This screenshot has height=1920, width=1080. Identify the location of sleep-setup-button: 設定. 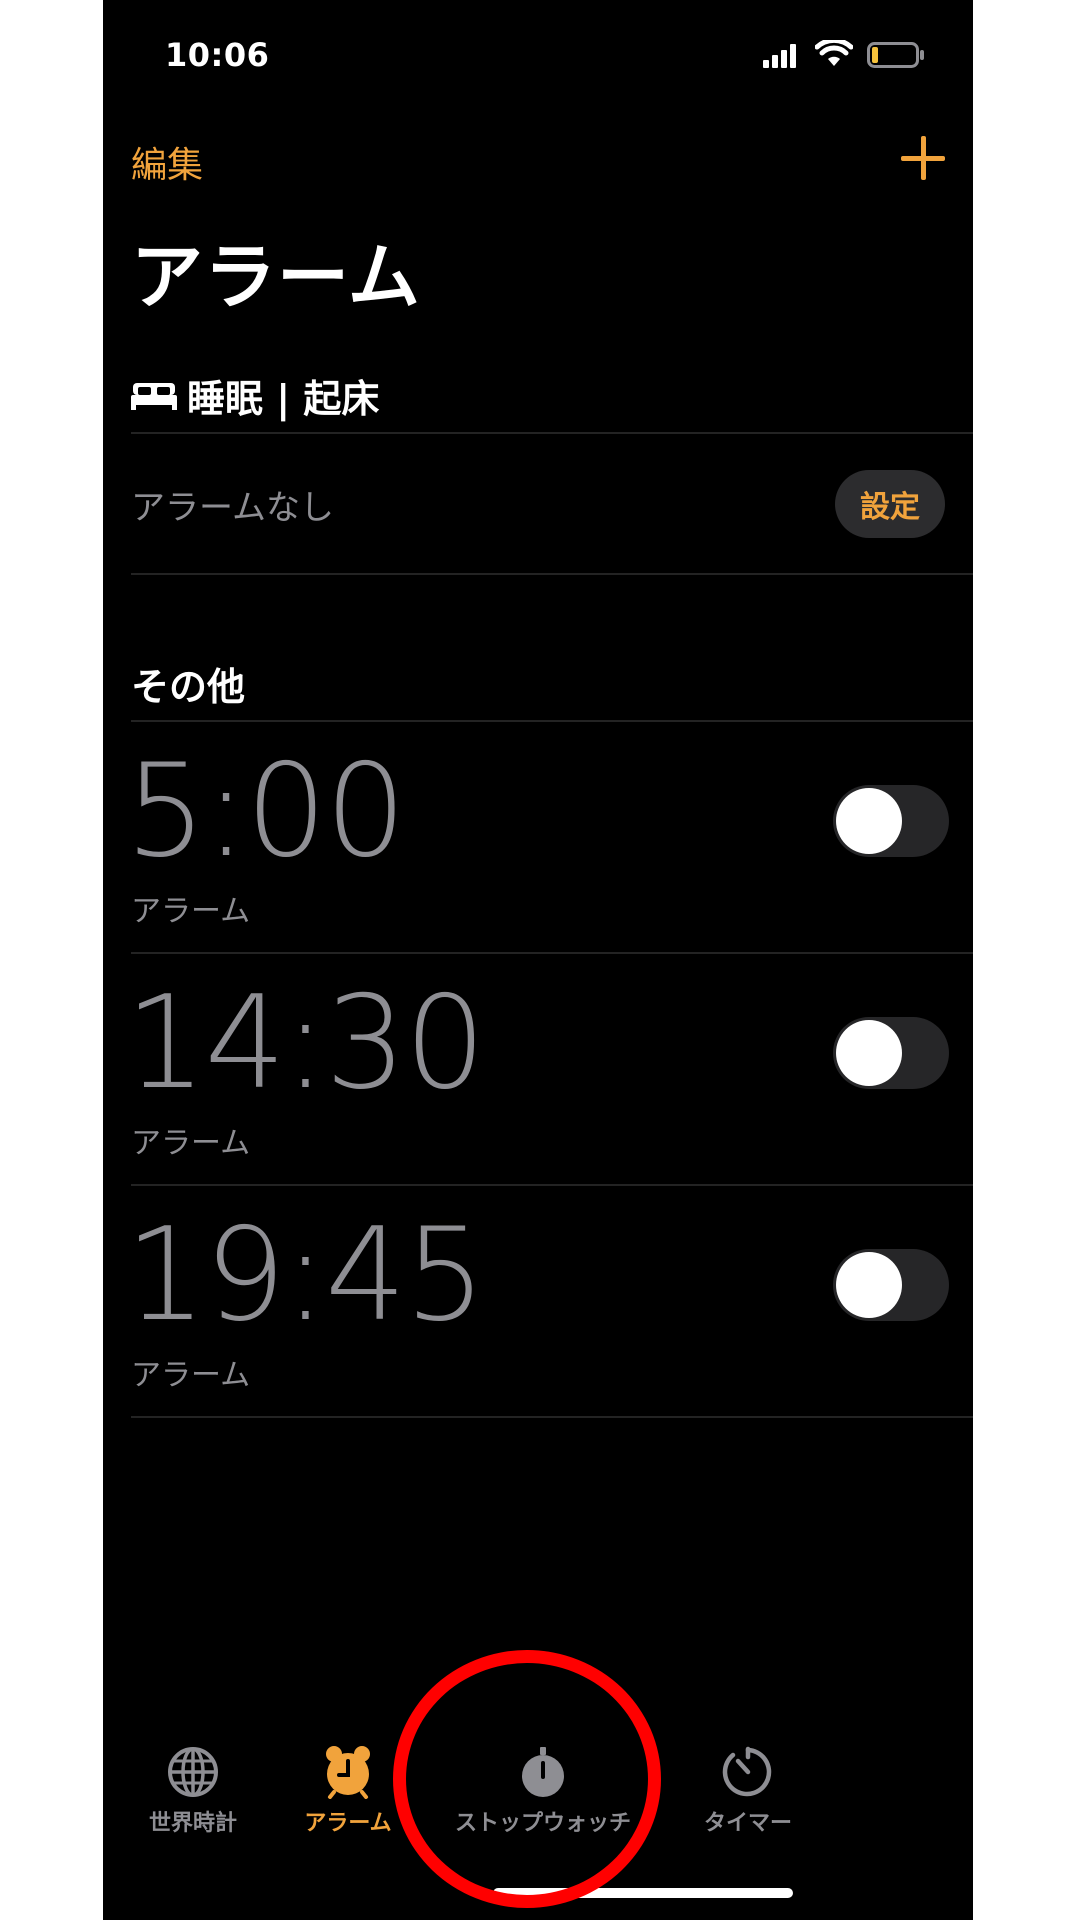
(890, 504).